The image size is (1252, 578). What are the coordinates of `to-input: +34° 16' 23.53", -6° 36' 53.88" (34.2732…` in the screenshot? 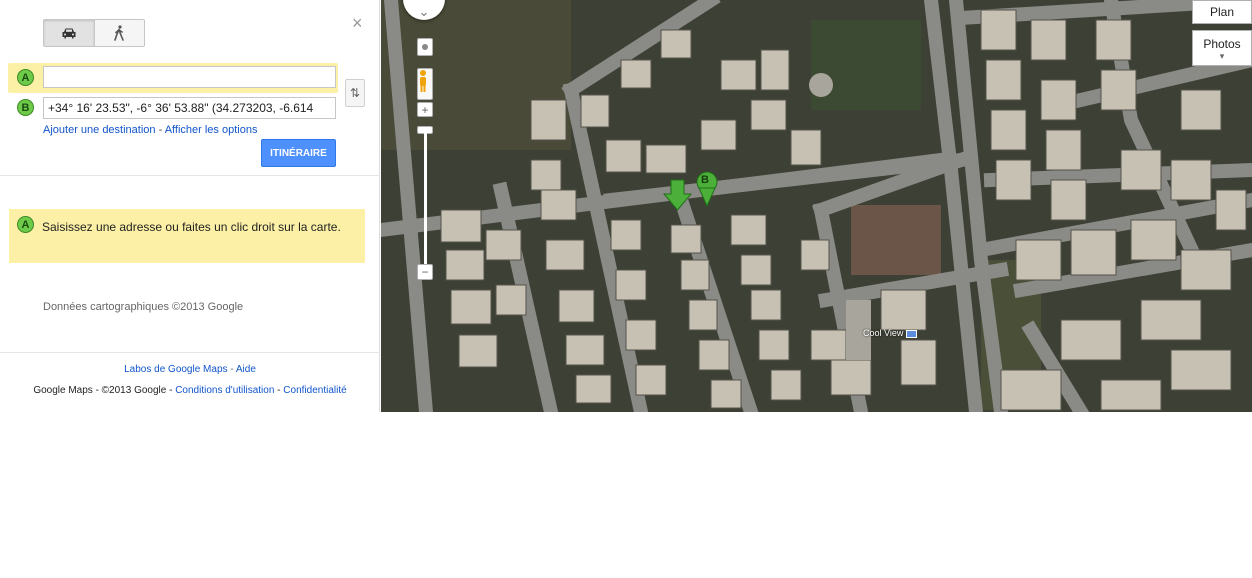 It's located at (189, 108).